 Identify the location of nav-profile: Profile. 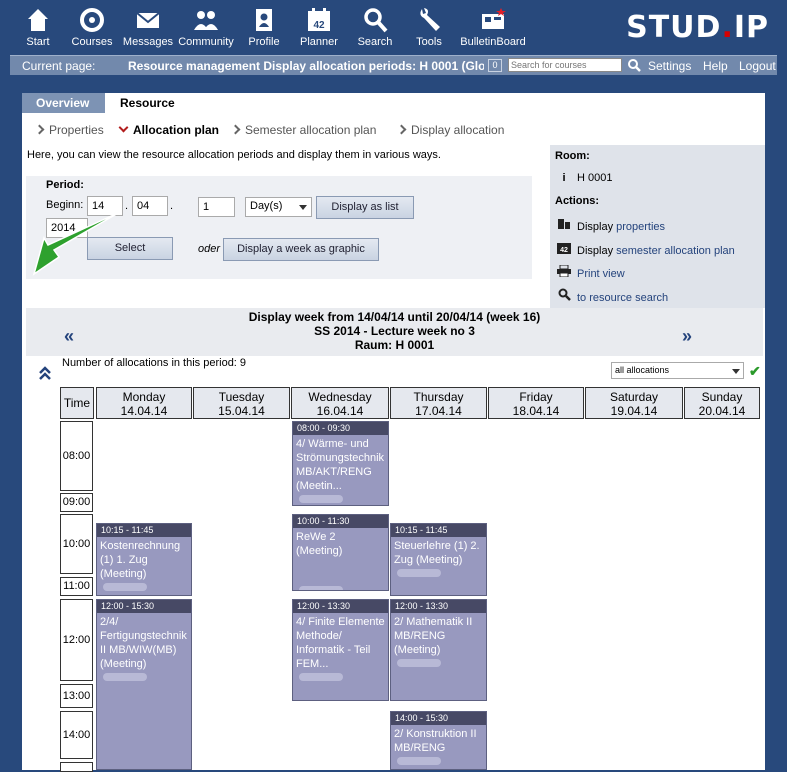
(264, 27).